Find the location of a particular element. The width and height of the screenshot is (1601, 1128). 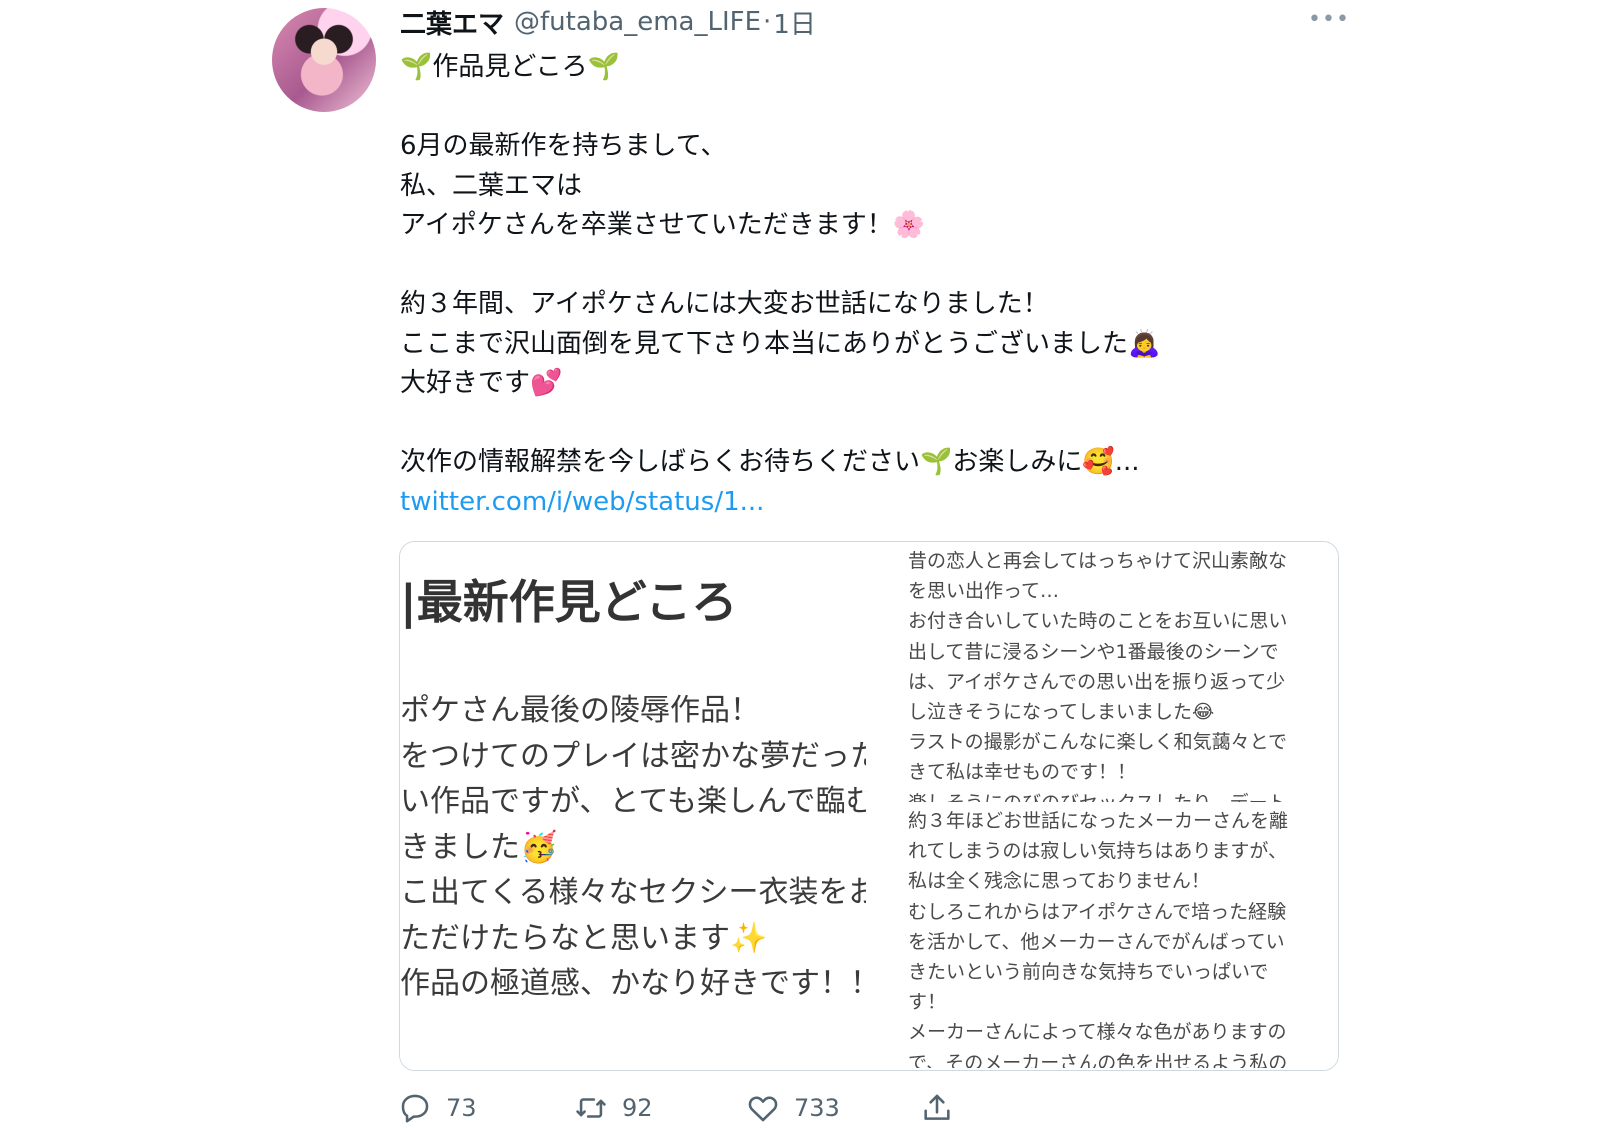

reply-icon is located at coordinates (415, 1108).